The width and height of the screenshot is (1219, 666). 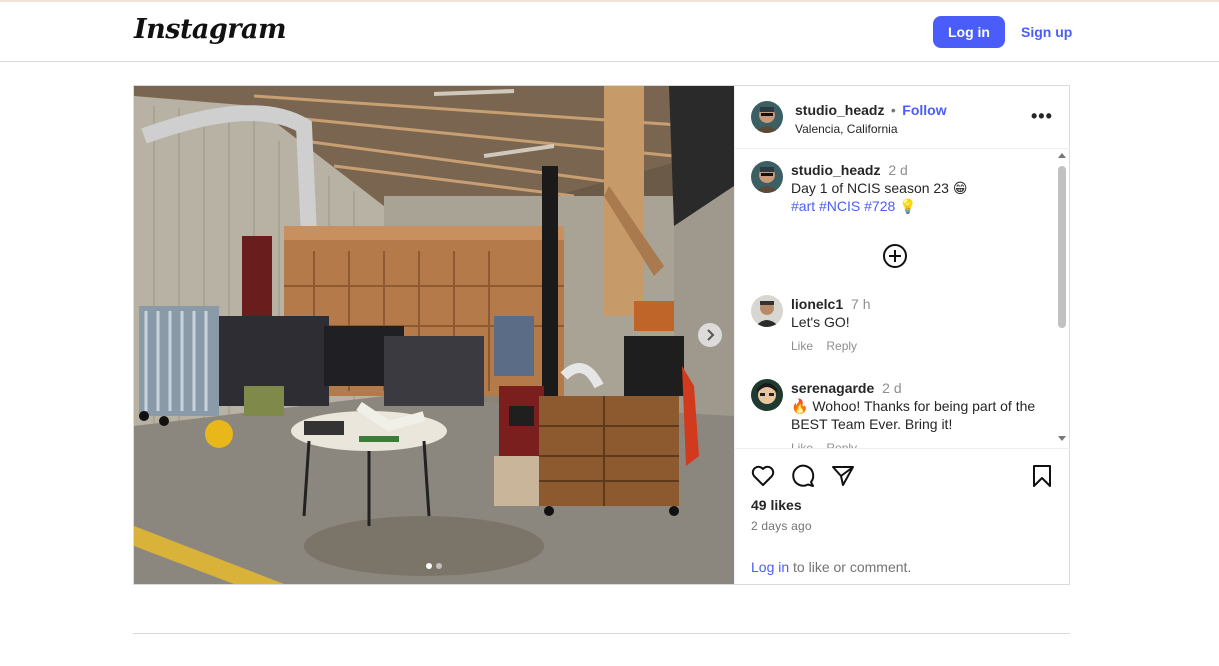 I want to click on comments-scrollbar, so click(x=1062, y=298).